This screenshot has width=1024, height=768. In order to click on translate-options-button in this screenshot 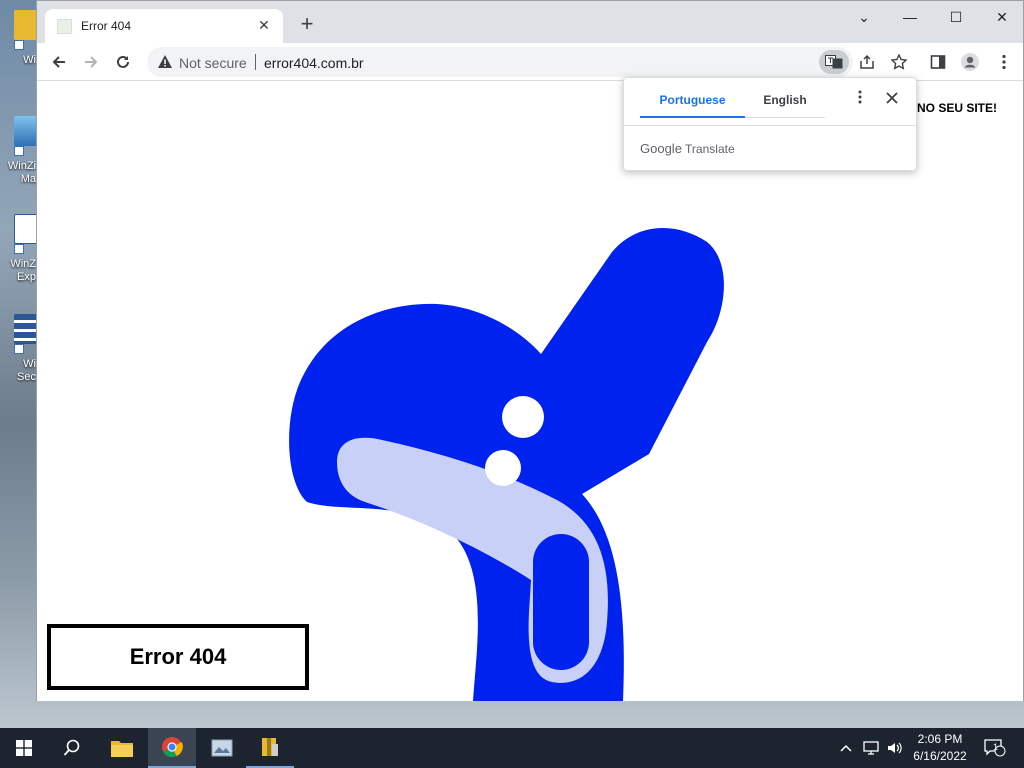, I will do `click(860, 100)`.